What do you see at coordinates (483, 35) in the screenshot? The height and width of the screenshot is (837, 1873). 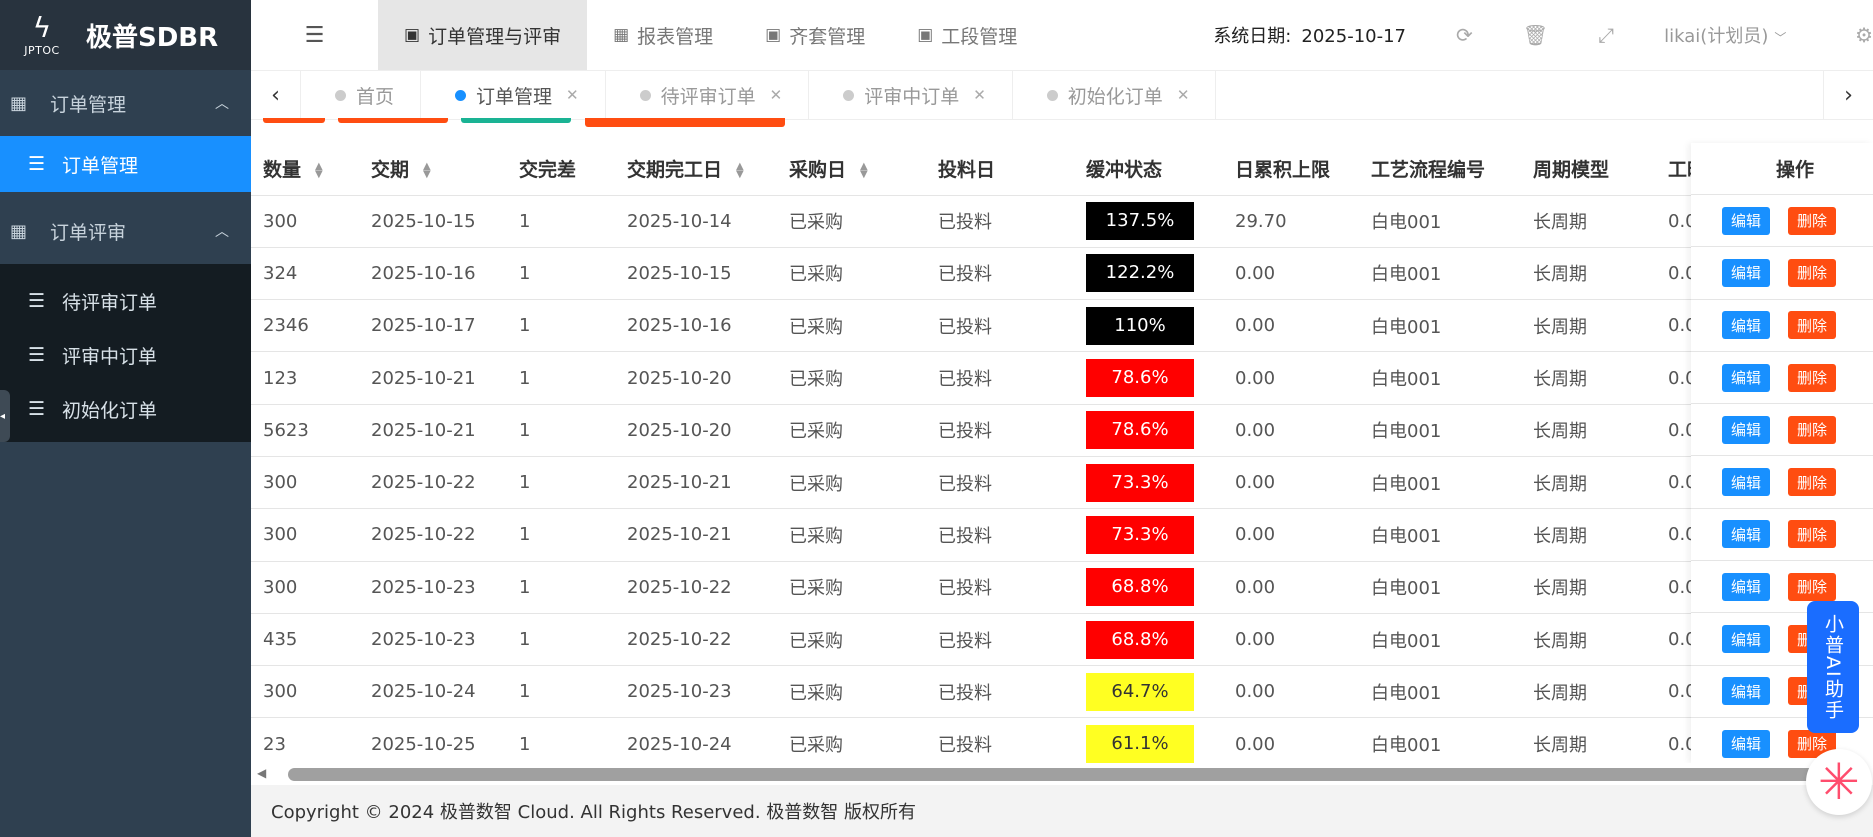 I see `tab-order-review: ▣ 订单管理与评审` at bounding box center [483, 35].